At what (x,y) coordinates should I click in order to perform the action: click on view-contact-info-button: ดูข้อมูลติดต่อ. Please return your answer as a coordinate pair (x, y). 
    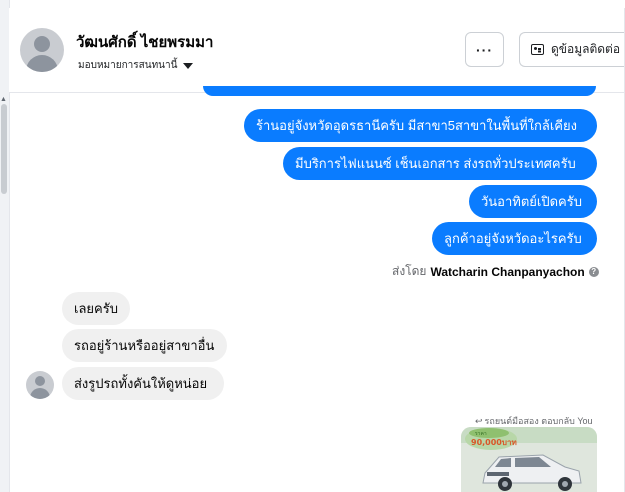
    Looking at the image, I should click on (572, 49).